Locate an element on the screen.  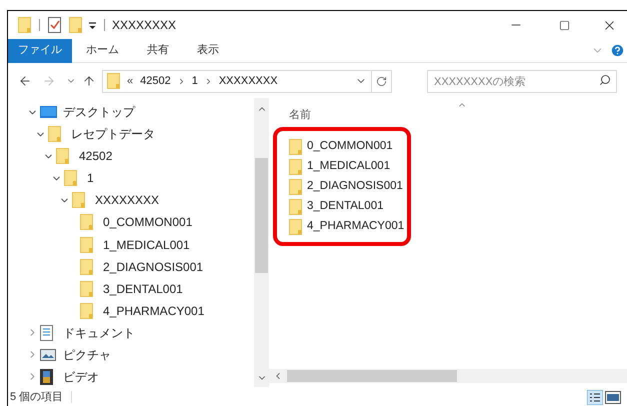
search-icon is located at coordinates (605, 80).